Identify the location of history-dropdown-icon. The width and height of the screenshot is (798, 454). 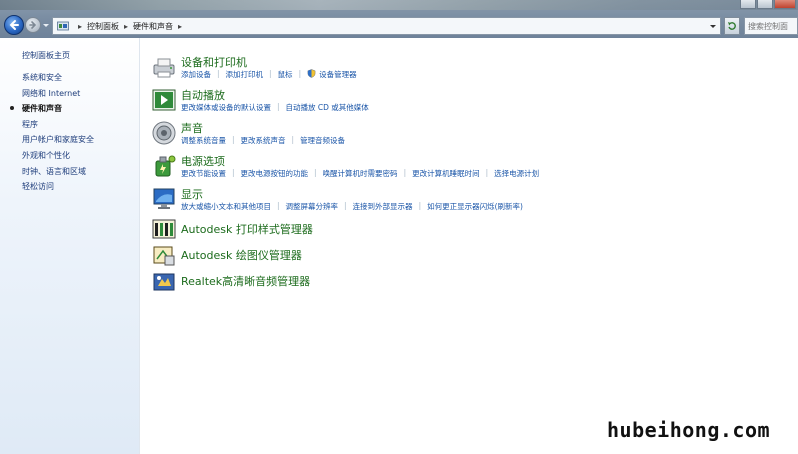
(46, 25).